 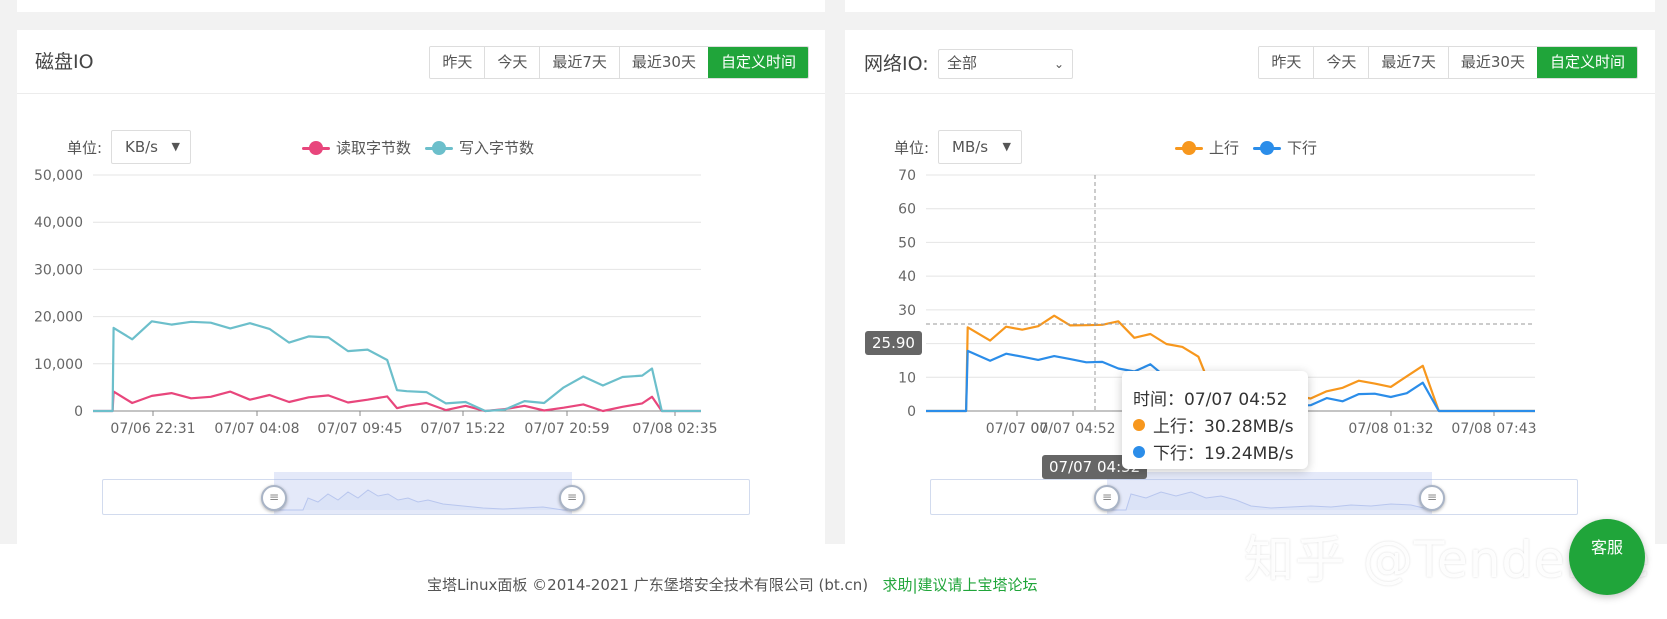 What do you see at coordinates (58, 365) in the screenshot?
I see `y-tick-label: 10,000` at bounding box center [58, 365].